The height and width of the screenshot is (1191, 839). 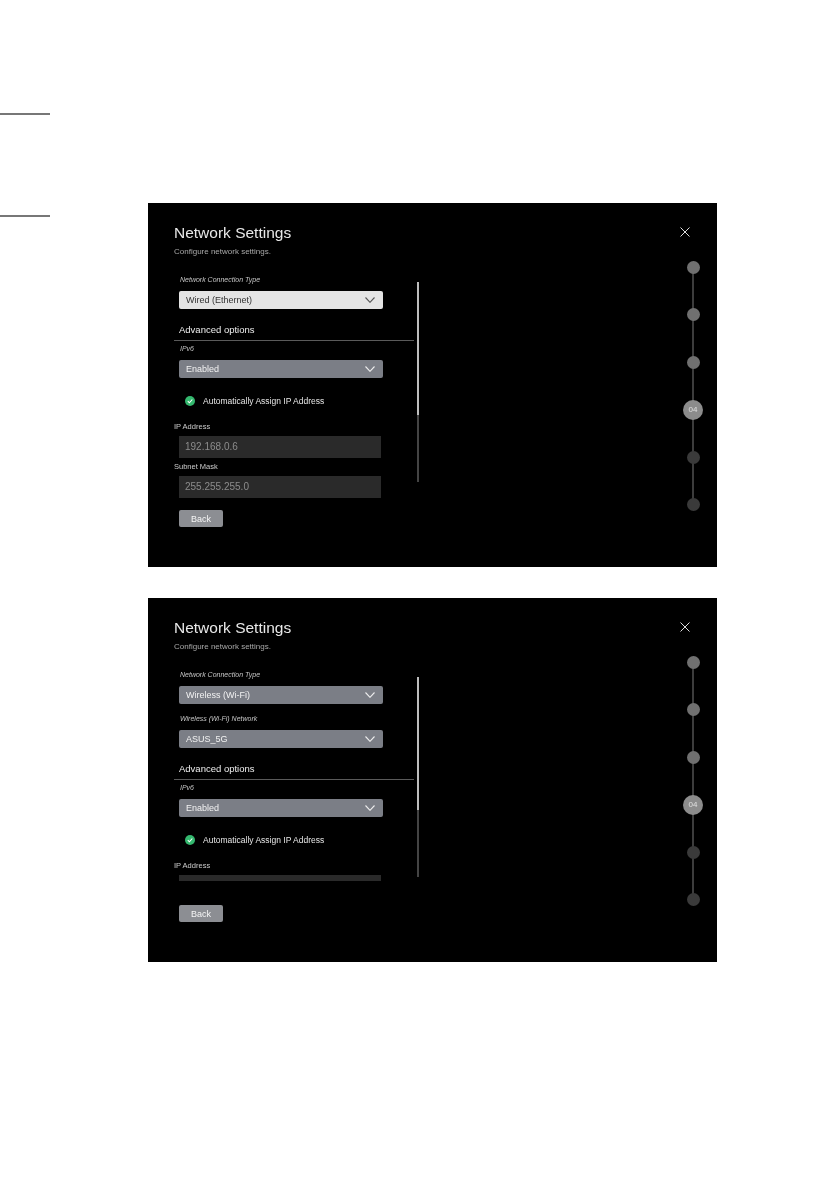 What do you see at coordinates (281, 300) in the screenshot?
I see `dropdown: Wired (Ethernet)` at bounding box center [281, 300].